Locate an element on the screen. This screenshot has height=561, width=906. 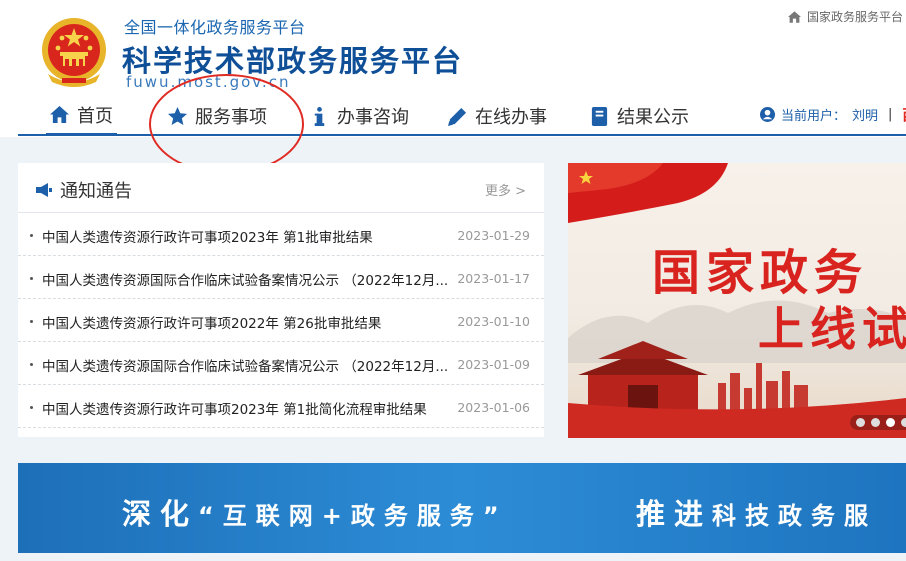
star-icon is located at coordinates (177, 115).